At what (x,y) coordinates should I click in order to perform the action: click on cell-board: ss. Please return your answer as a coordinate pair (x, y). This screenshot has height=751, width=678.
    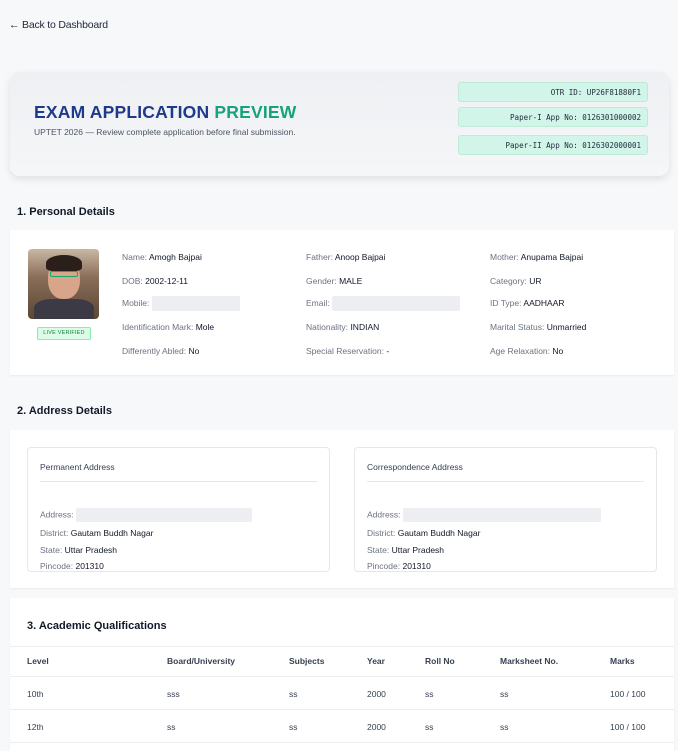
    Looking at the image, I should click on (171, 727).